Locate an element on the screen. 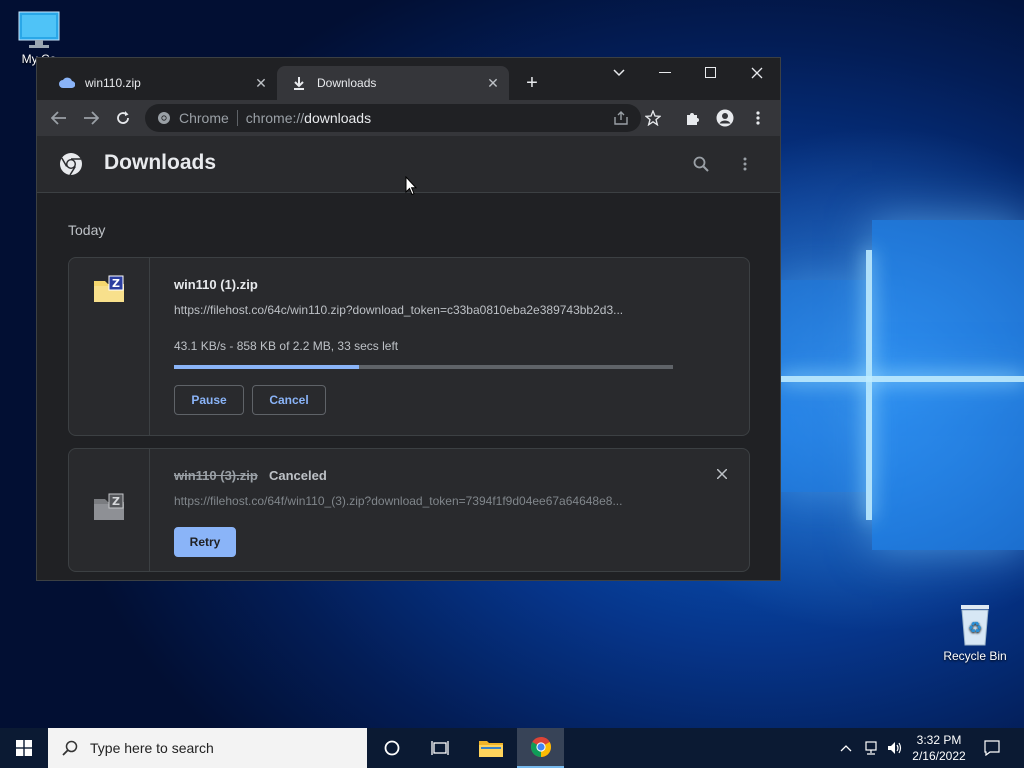 This screenshot has height=768, width=1024. pause-button: Pause is located at coordinates (209, 400).